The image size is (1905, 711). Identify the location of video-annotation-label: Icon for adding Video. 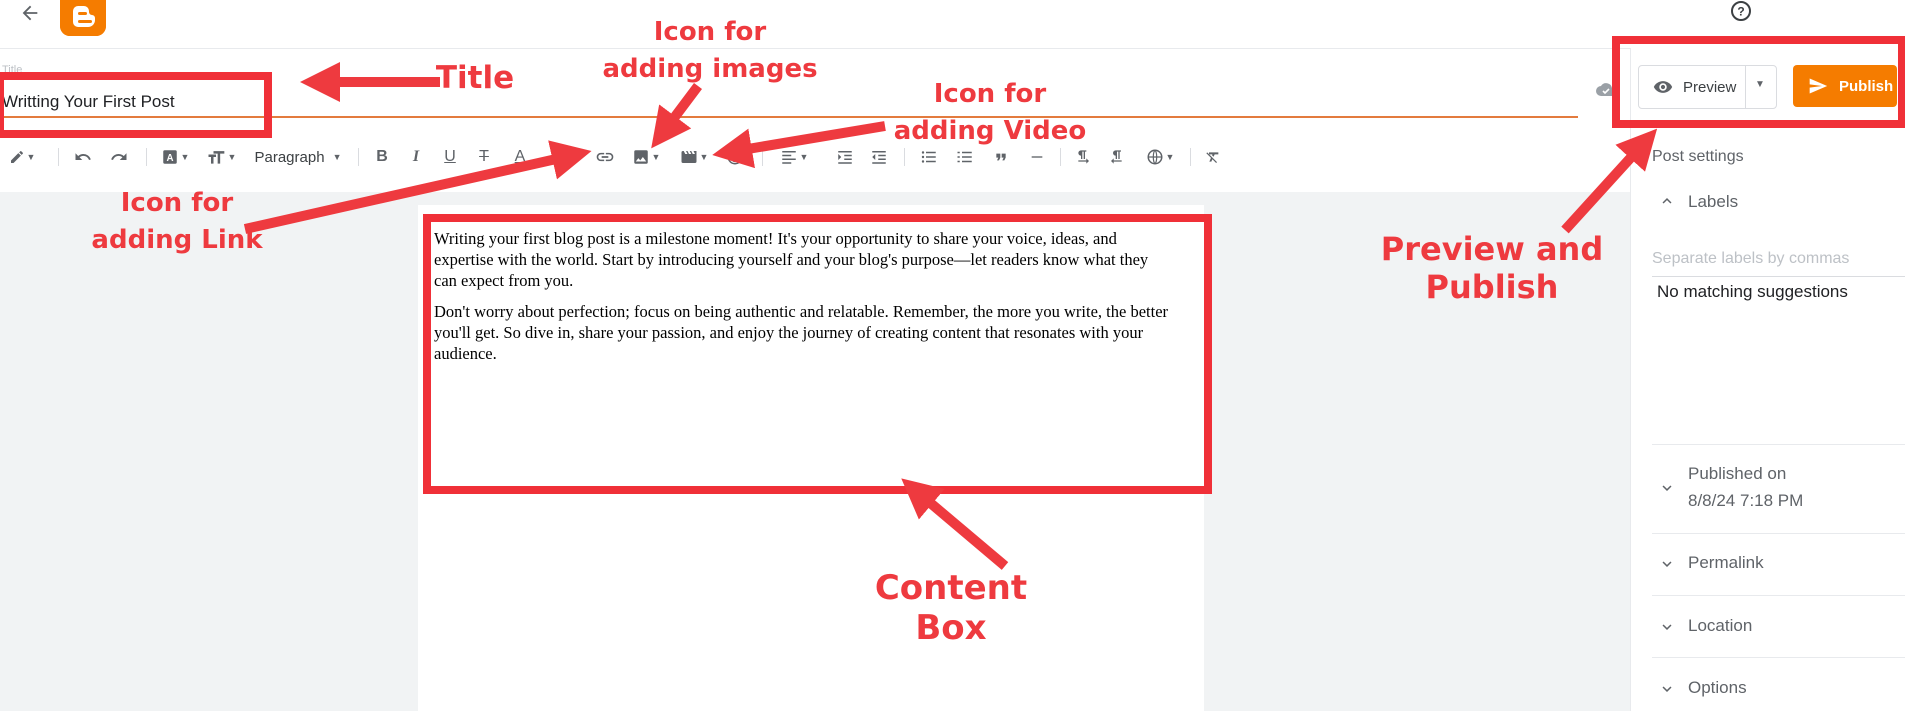
(990, 112).